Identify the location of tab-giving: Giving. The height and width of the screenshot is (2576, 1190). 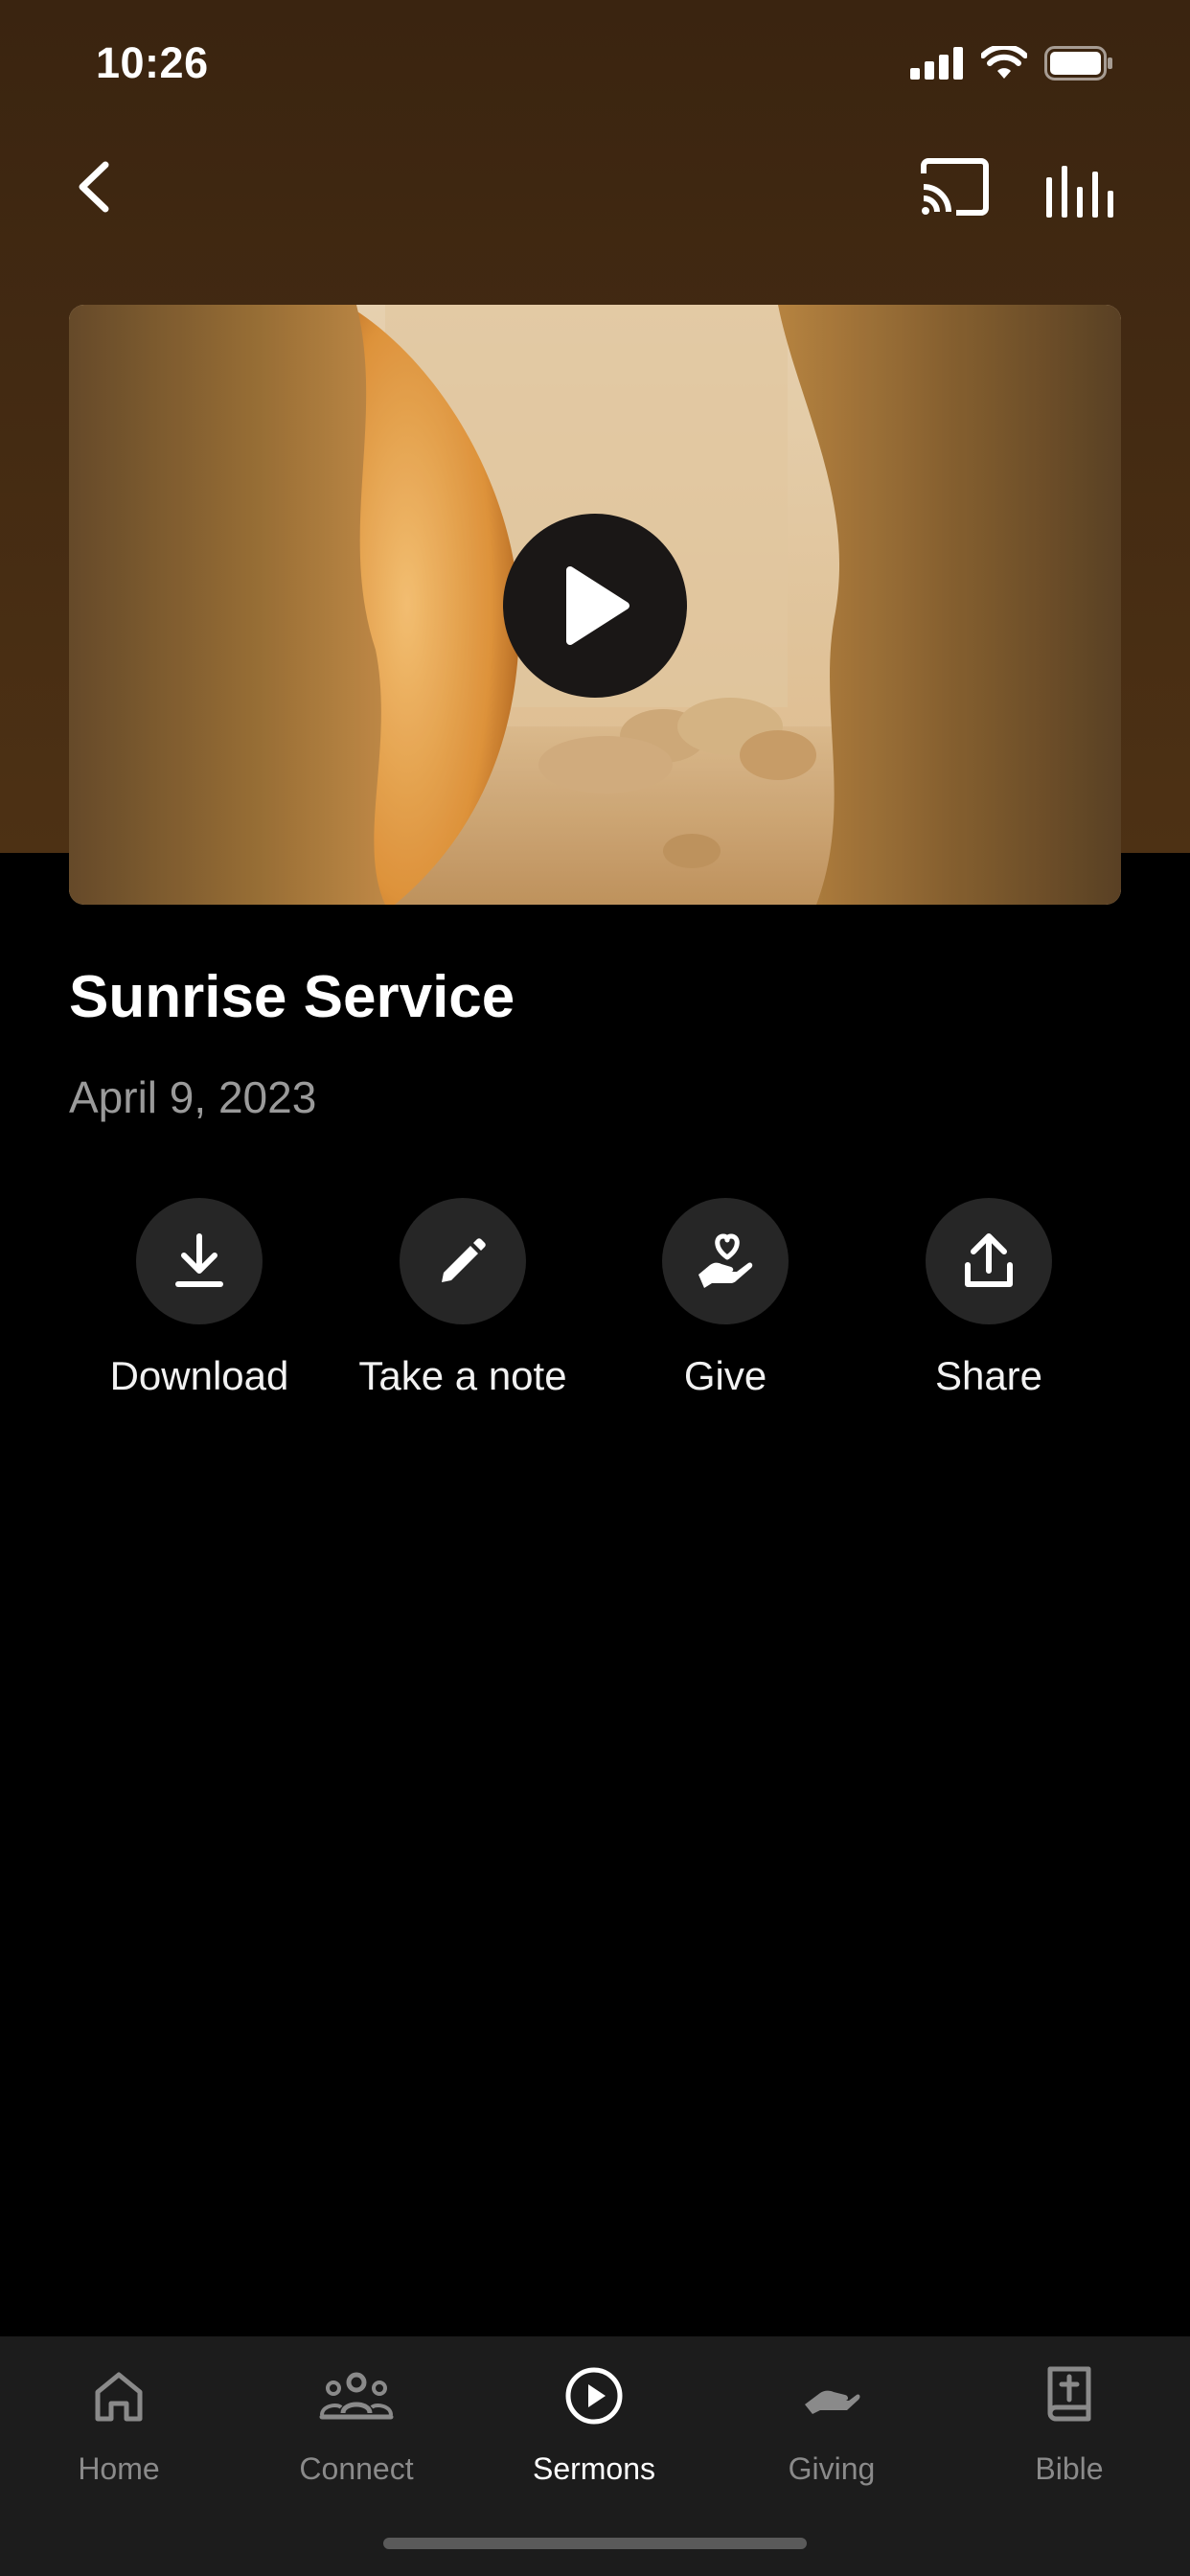
(832, 2422).